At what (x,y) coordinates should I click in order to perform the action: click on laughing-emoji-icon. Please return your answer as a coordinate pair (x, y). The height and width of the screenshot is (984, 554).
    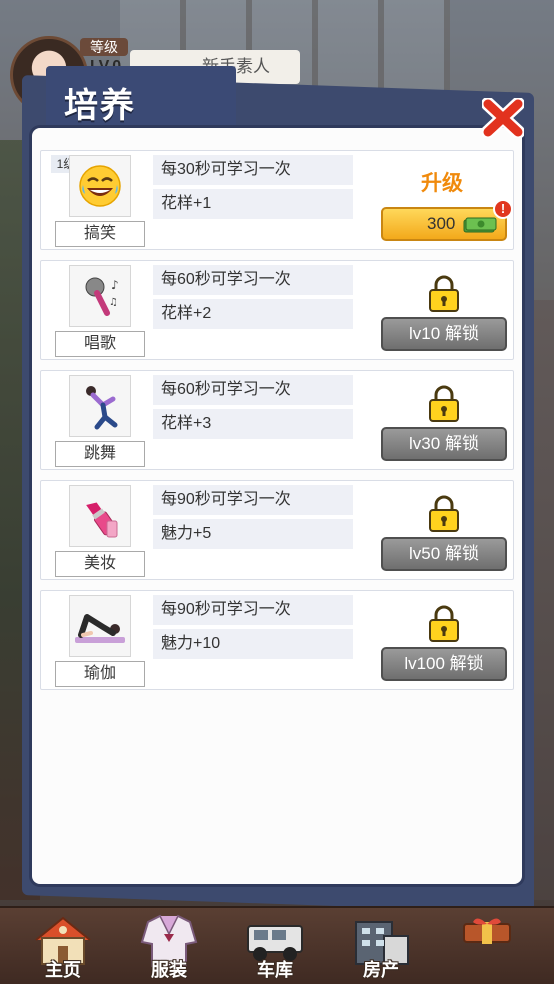
    Looking at the image, I should click on (100, 186).